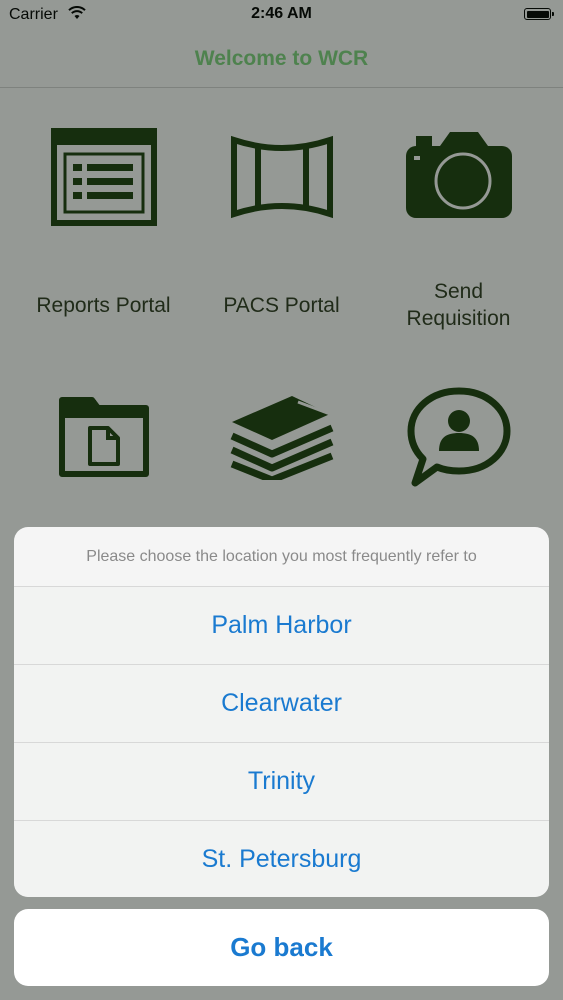  What do you see at coordinates (281, 704) in the screenshot?
I see `option-clearwater: Clearwater` at bounding box center [281, 704].